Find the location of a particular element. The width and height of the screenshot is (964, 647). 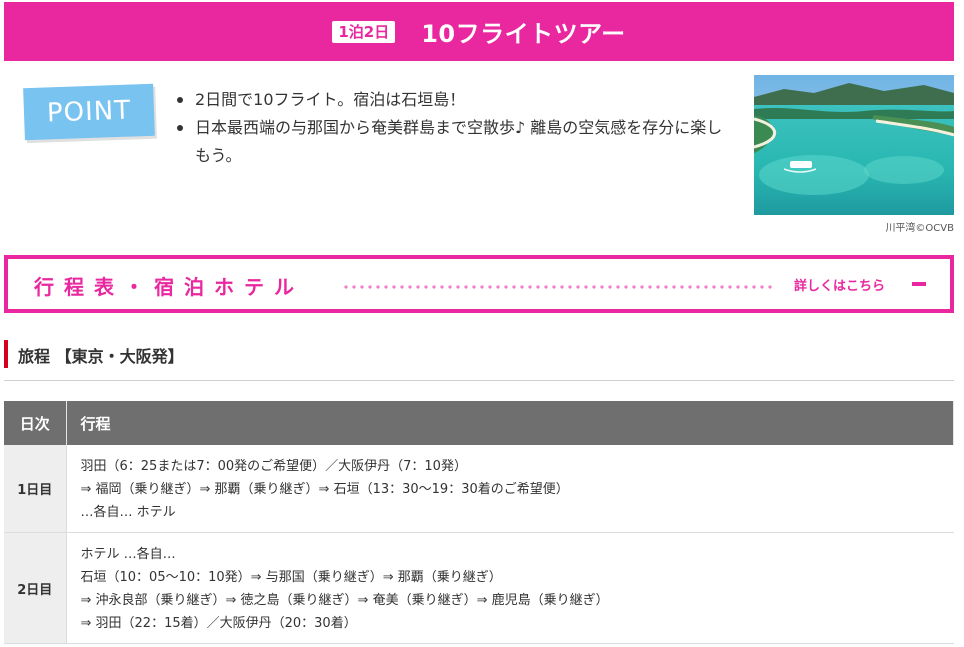

itinerary-line: 石垣（10：05〜10：10発）⇒ 与那国（乗り継ぎ）⇒ 那覇（乗り継ぎ） is located at coordinates (291, 577).